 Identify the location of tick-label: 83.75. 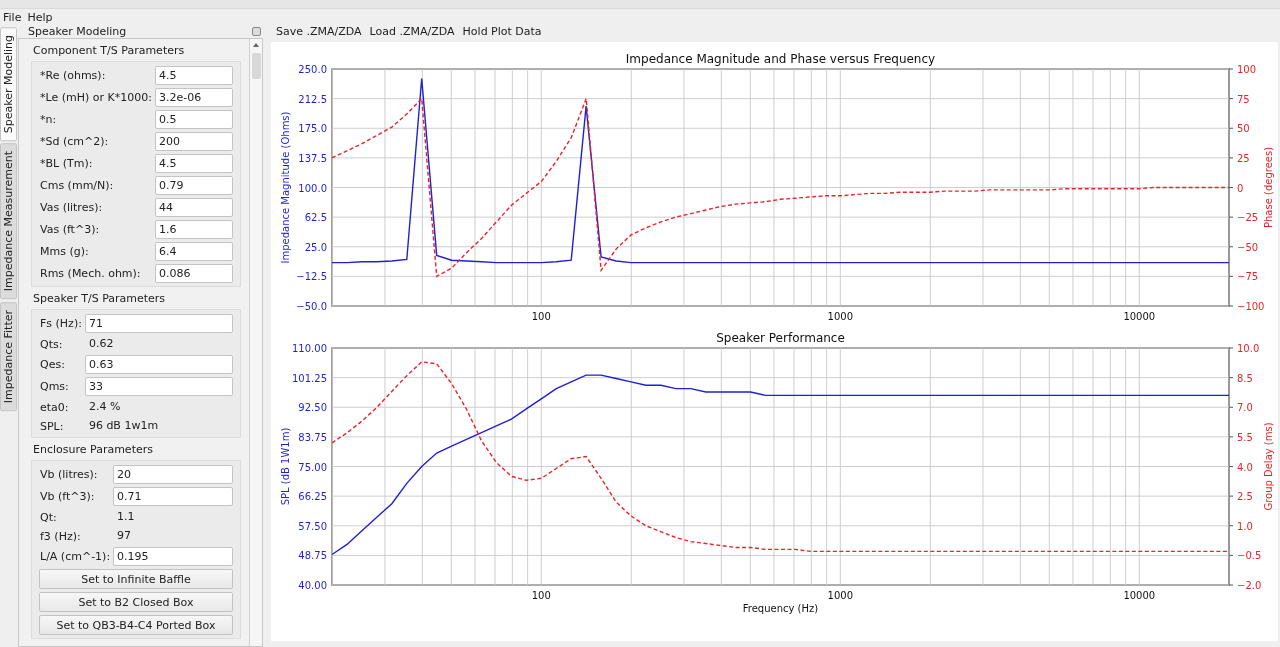
(312, 437).